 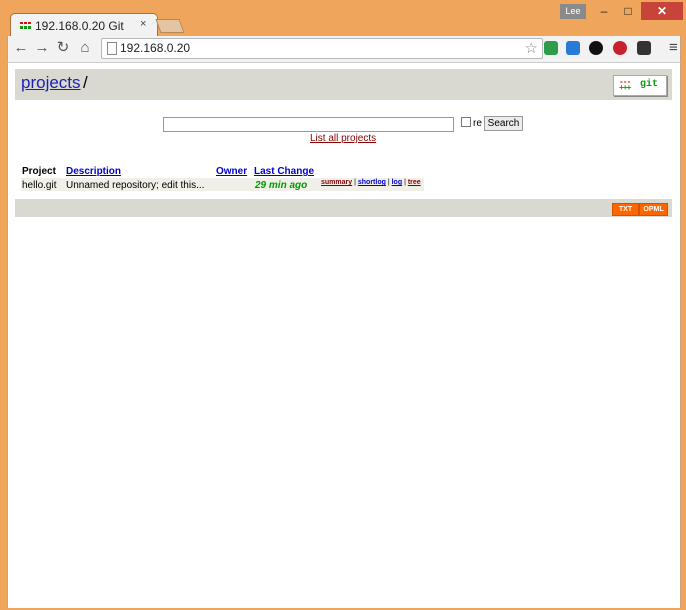 What do you see at coordinates (155, 48) in the screenshot?
I see `url-text: 192.168.0.20` at bounding box center [155, 48].